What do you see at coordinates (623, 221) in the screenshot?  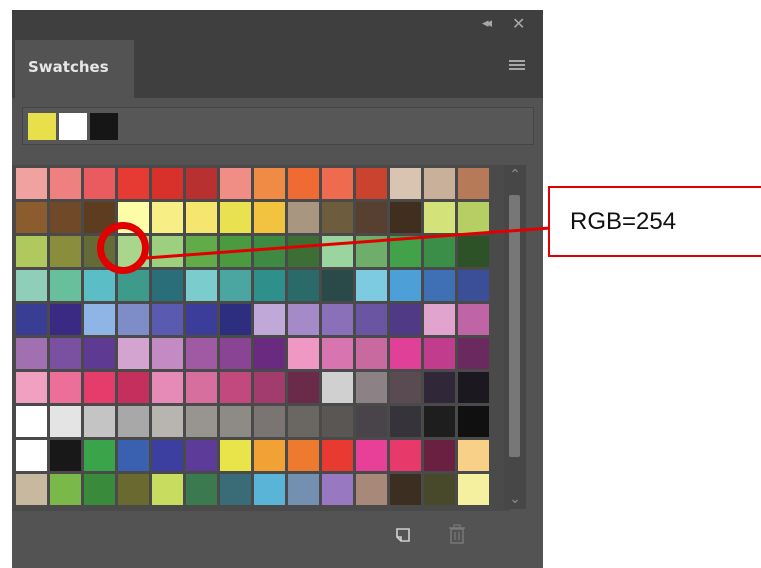 I see `callout-text: RGB=254` at bounding box center [623, 221].